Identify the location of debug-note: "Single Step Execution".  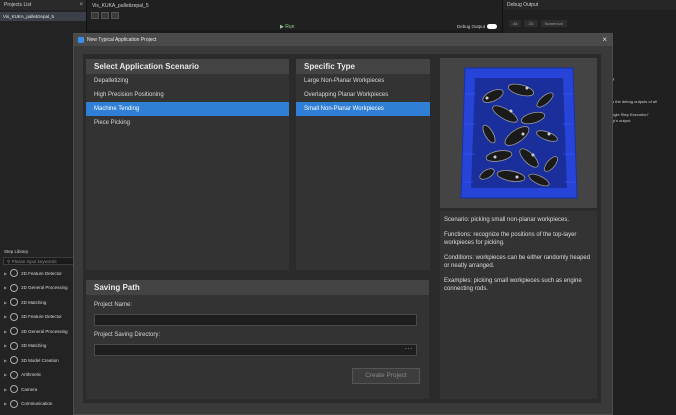
(628, 114).